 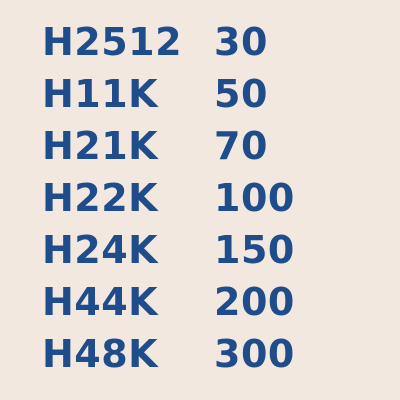 What do you see at coordinates (100, 354) in the screenshot?
I see `row-code: H48K` at bounding box center [100, 354].